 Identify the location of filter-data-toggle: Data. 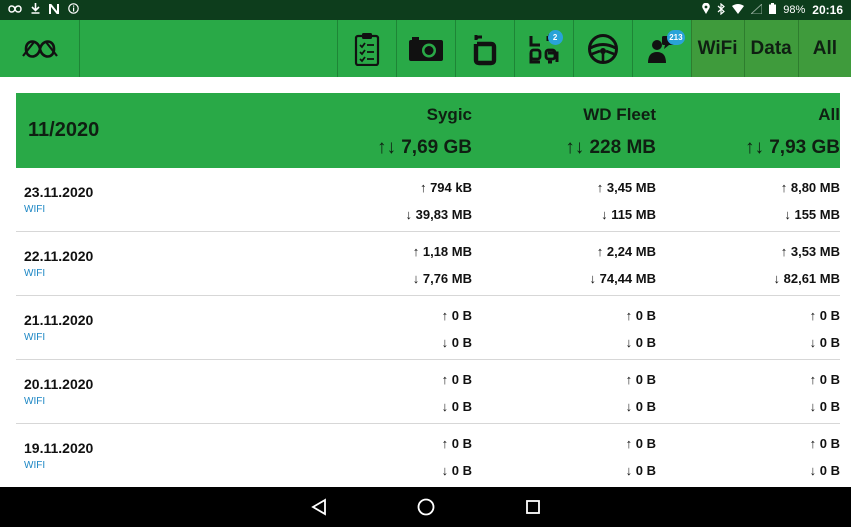
(770, 48).